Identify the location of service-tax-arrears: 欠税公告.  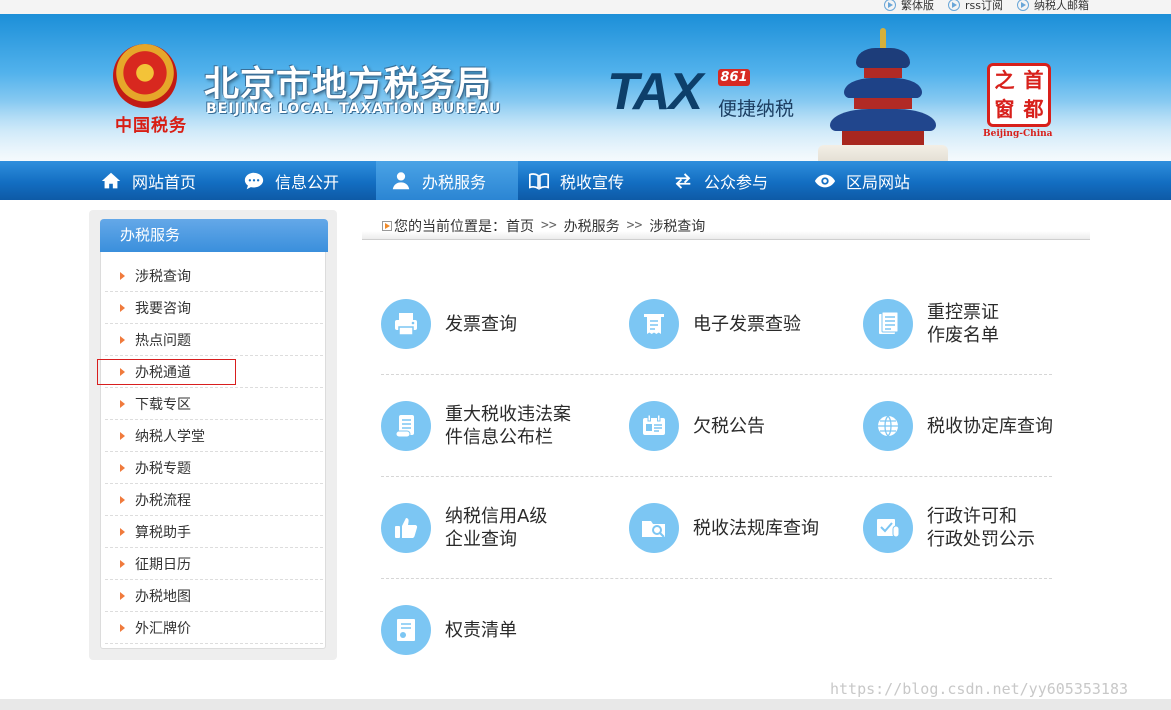
(697, 426).